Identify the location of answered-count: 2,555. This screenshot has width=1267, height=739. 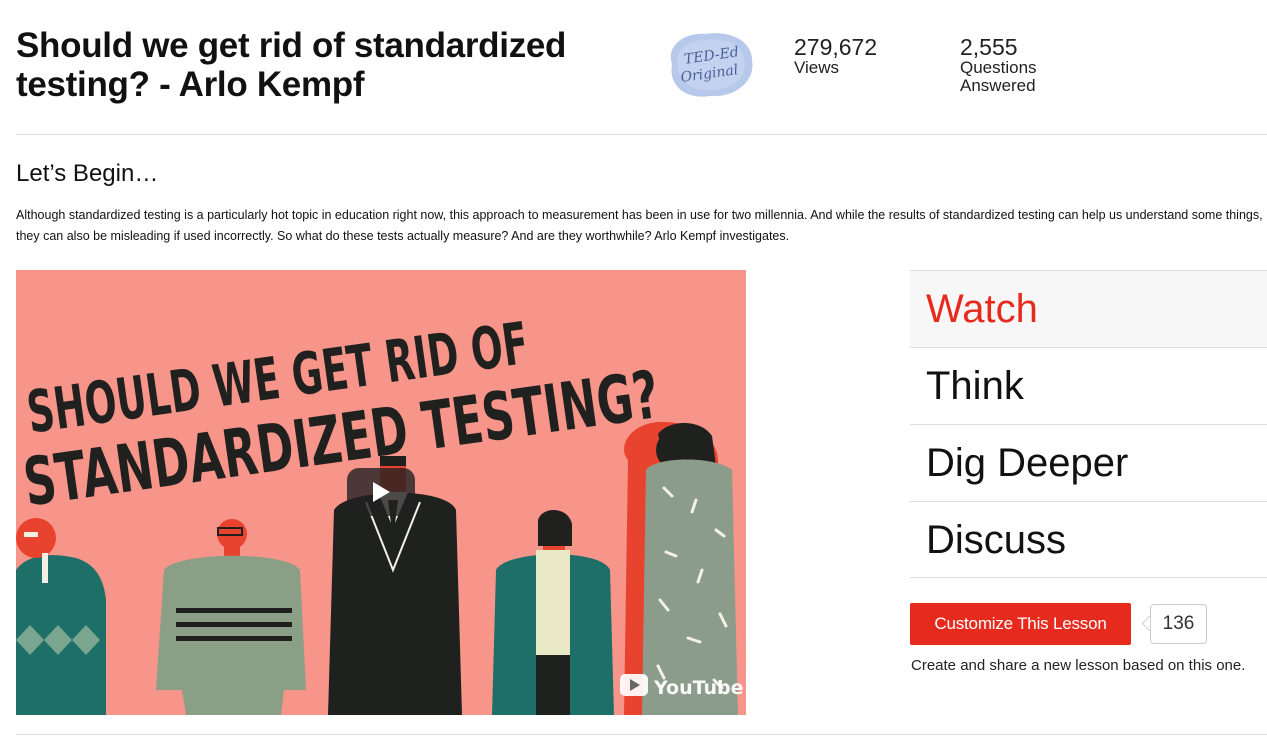
(989, 47).